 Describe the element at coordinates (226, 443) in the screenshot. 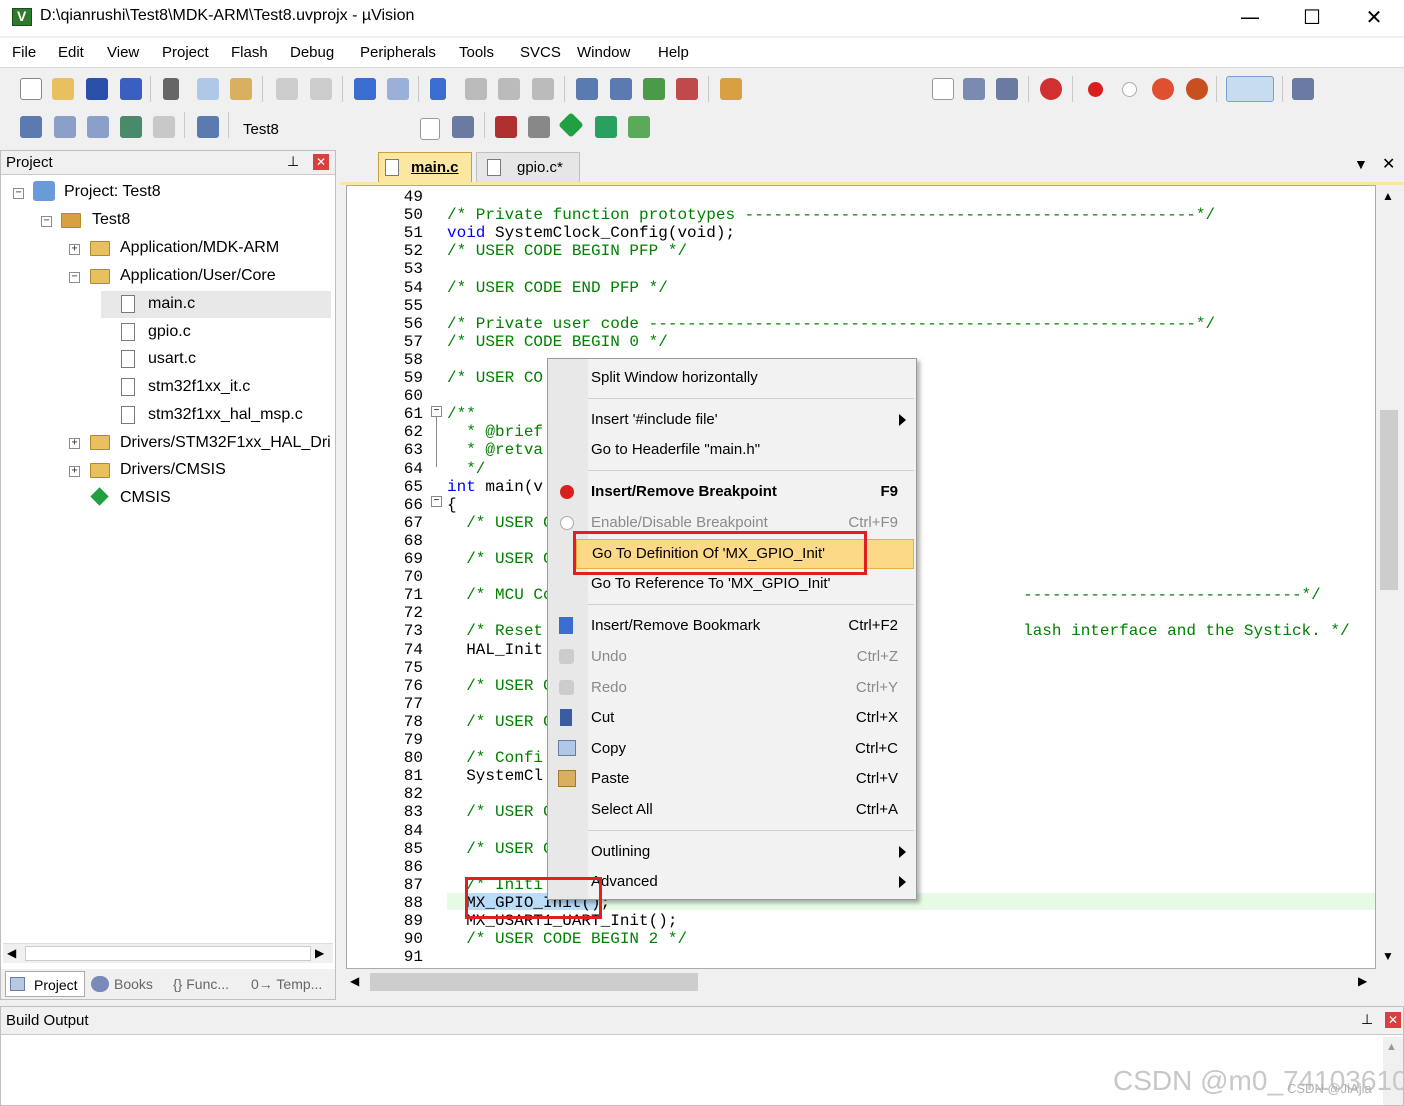

I see `tree-item-group: Drivers/STM32F1xx_HAL_Dri` at that location.